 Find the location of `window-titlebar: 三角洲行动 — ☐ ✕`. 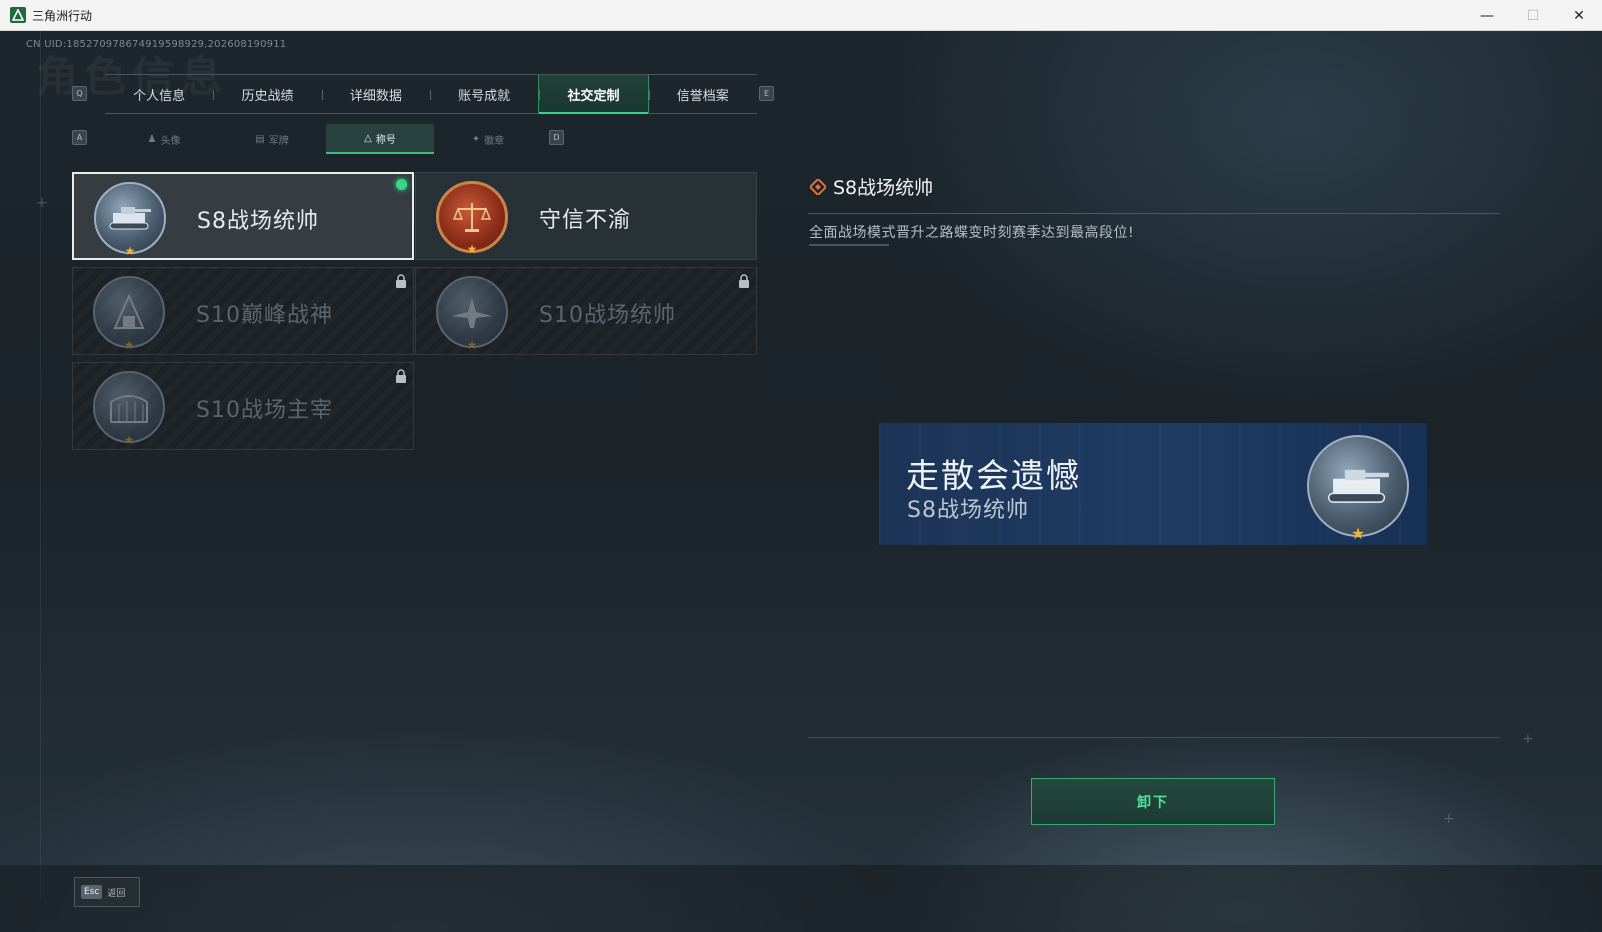

window-titlebar: 三角洲行动 — ☐ ✕ is located at coordinates (801, 15).